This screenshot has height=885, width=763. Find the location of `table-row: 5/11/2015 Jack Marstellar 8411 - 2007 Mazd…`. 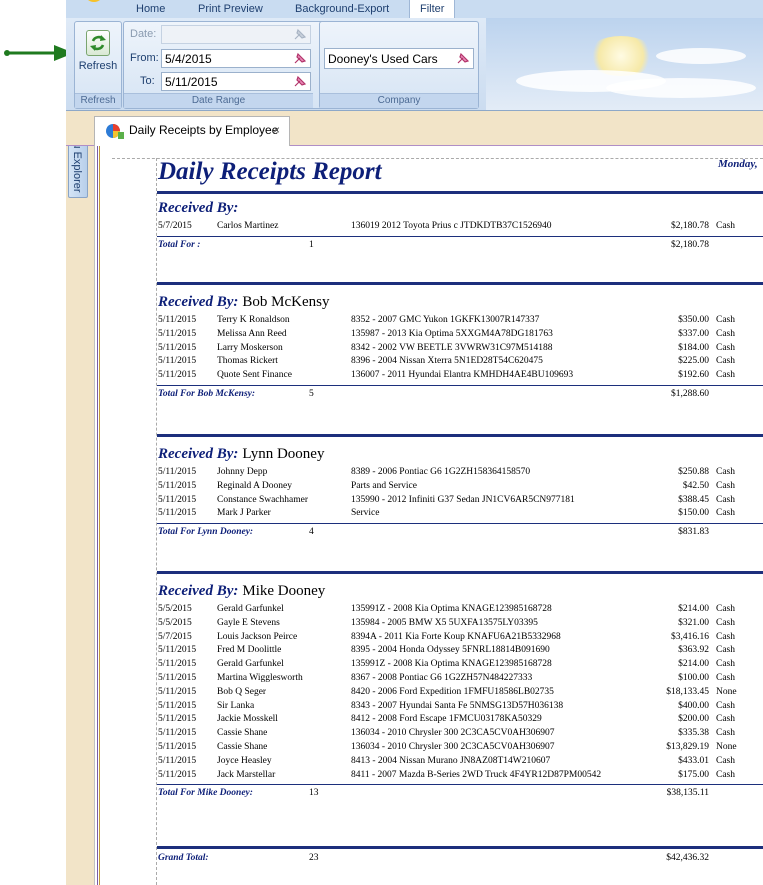

table-row: 5/11/2015 Jack Marstellar 8411 - 2007 Mazd… is located at coordinates (460, 775).